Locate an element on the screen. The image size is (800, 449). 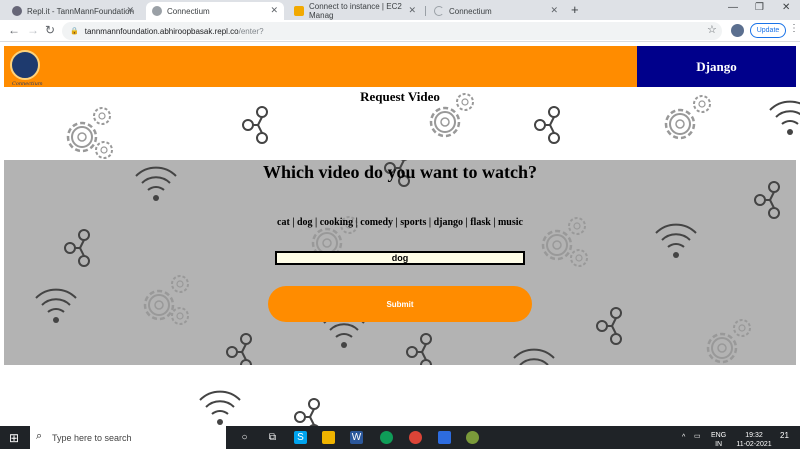
paint-app-icon is located at coordinates (472, 437).